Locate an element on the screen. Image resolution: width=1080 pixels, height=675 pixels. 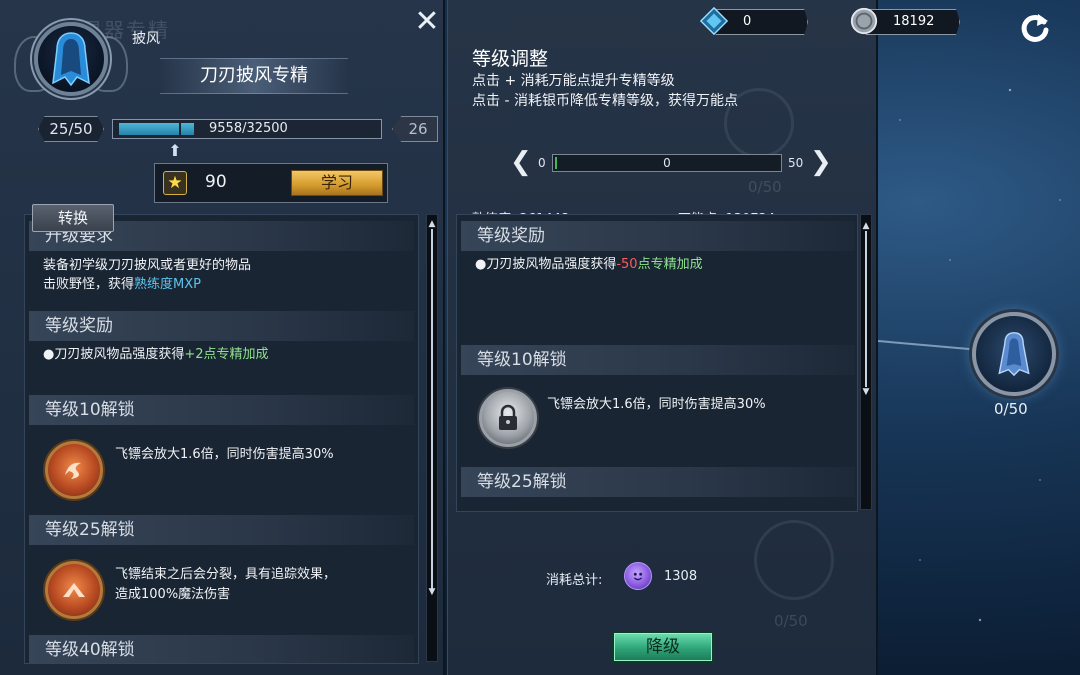
switch-button: 转换 is located at coordinates (73, 218).